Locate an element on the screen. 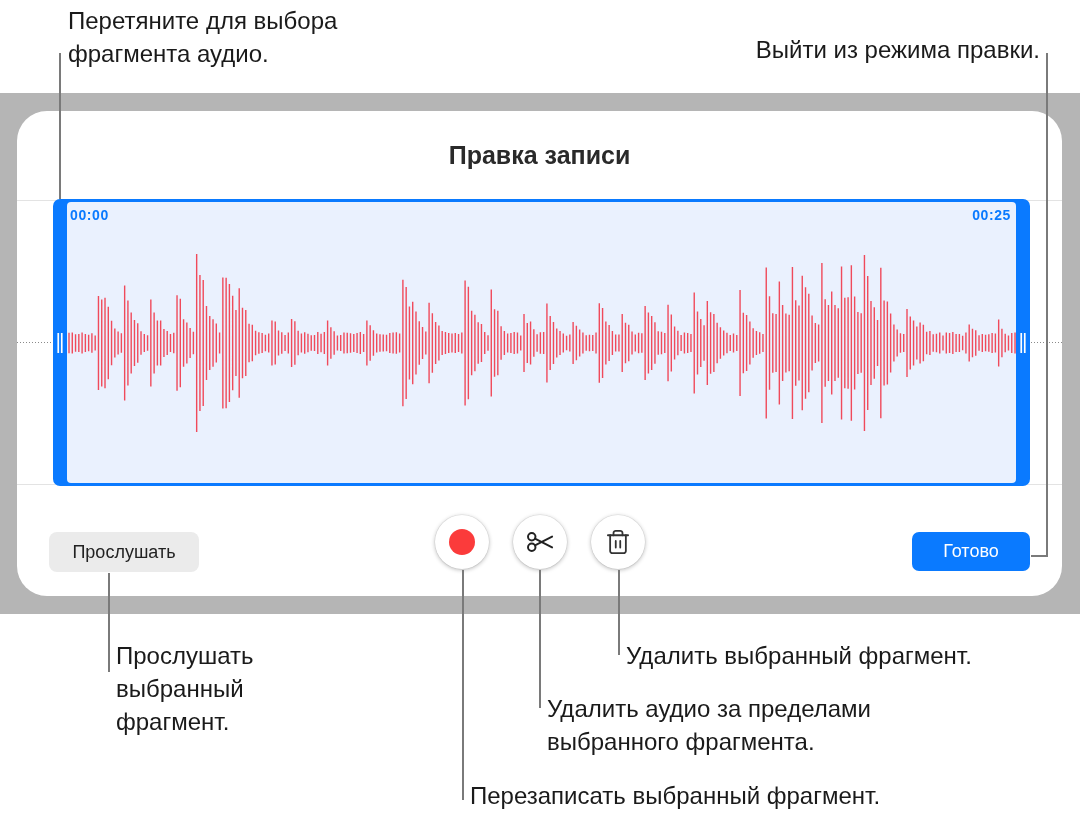  scissors-button is located at coordinates (539, 542).